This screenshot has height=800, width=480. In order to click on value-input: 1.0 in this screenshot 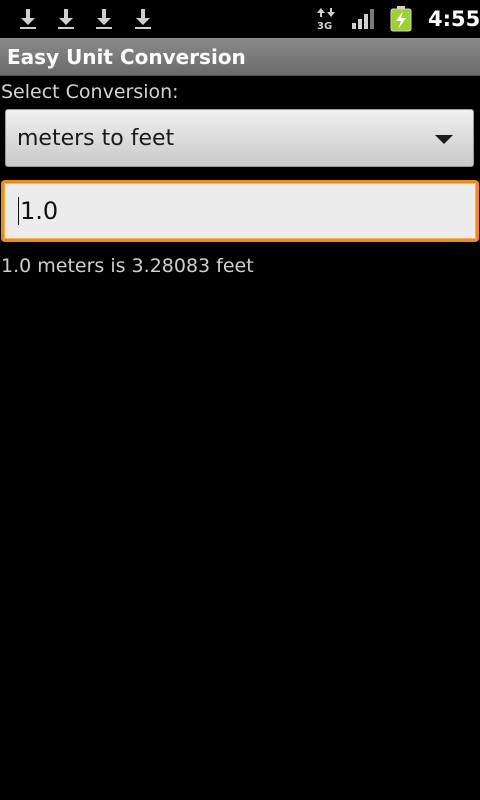, I will do `click(240, 211)`.